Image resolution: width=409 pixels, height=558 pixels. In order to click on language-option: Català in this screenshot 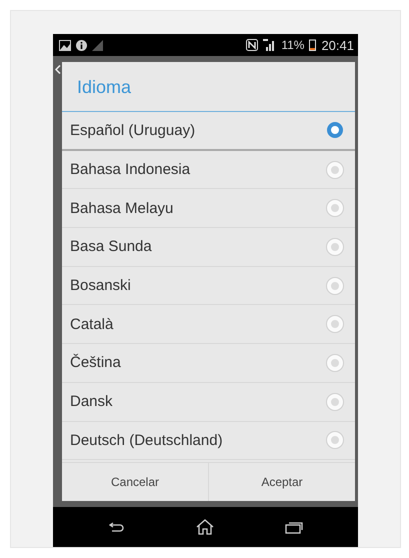, I will do `click(208, 324)`.